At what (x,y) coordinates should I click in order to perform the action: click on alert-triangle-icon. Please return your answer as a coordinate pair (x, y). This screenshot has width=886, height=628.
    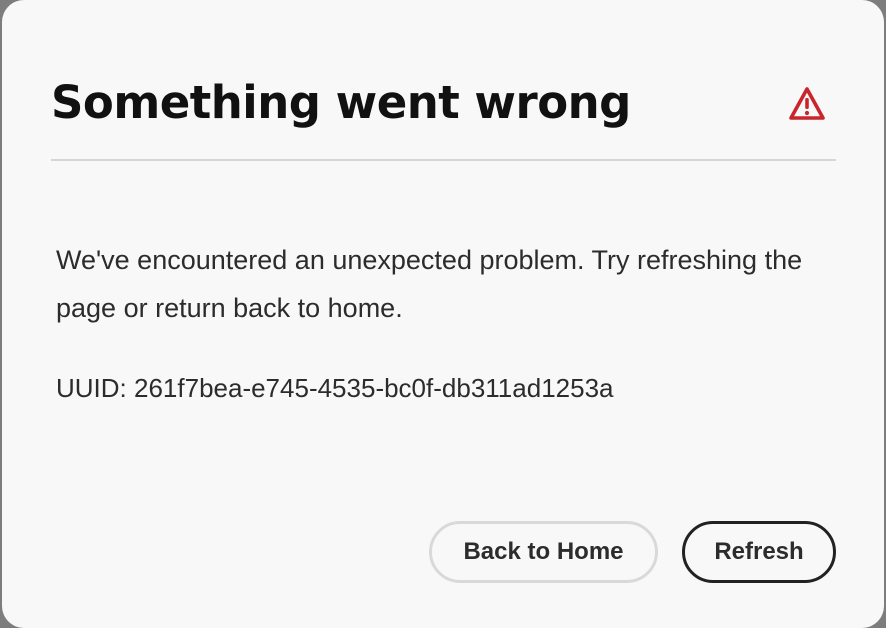
    Looking at the image, I should click on (807, 104).